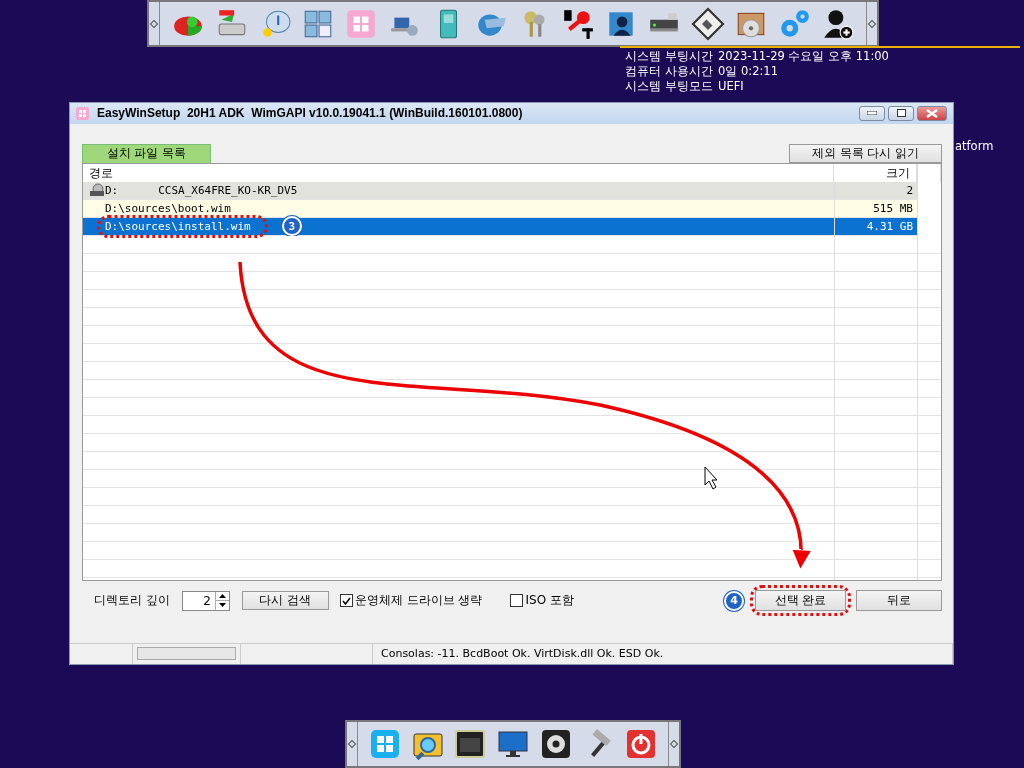 This screenshot has width=1024, height=768. What do you see at coordinates (310, 113) in the screenshot?
I see `window-title: EasyWinSetup 20H1 ADK WimGAPI v10.0.19041.1 (WinBuild.160101.0800)` at bounding box center [310, 113].